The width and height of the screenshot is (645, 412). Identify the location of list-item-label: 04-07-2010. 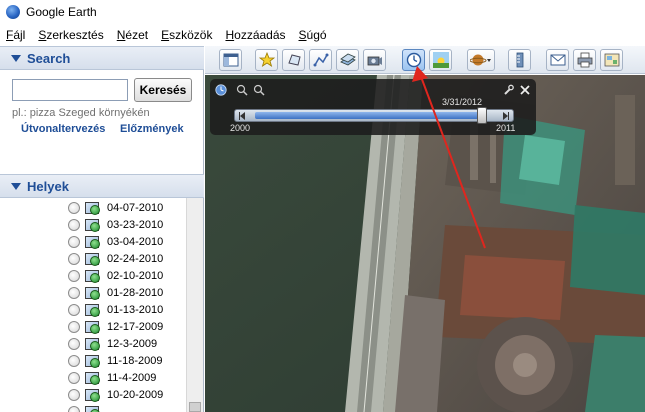
(135, 207).